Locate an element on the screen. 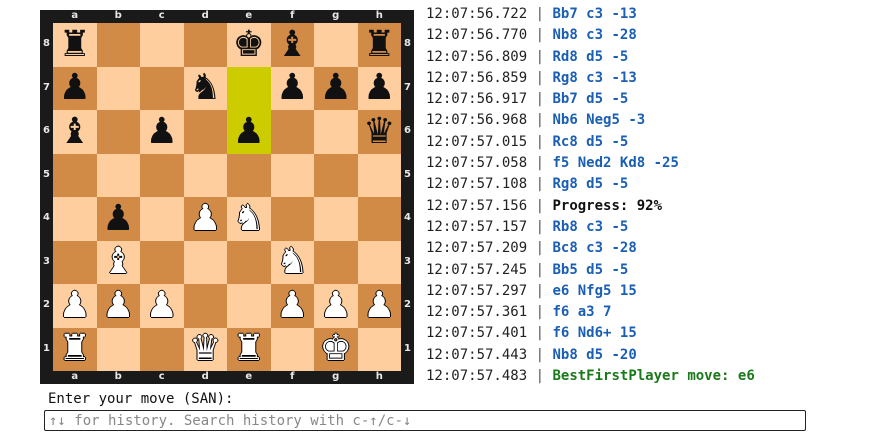  log-timestamp: 12:07:57.443 is located at coordinates (477, 354).